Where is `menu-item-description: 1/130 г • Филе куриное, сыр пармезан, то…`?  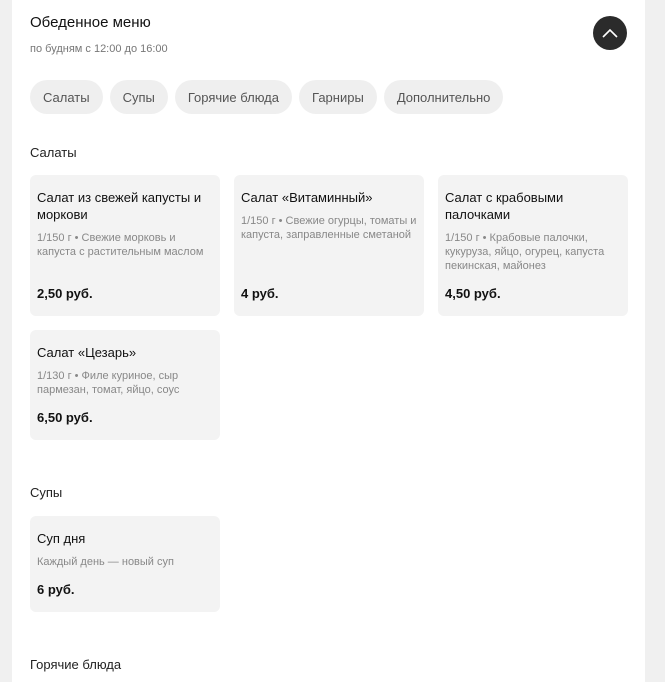
menu-item-description: 1/130 г • Филе куриное, сыр пармезан, то… is located at coordinates (108, 383).